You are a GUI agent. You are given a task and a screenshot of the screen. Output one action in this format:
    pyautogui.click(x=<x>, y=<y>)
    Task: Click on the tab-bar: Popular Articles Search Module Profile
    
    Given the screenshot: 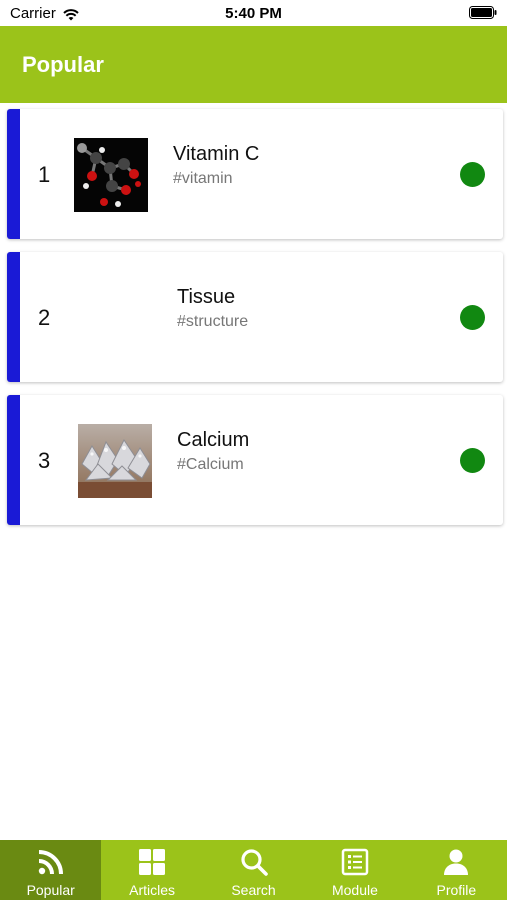 What is the action you would take?
    pyautogui.click(x=253, y=870)
    